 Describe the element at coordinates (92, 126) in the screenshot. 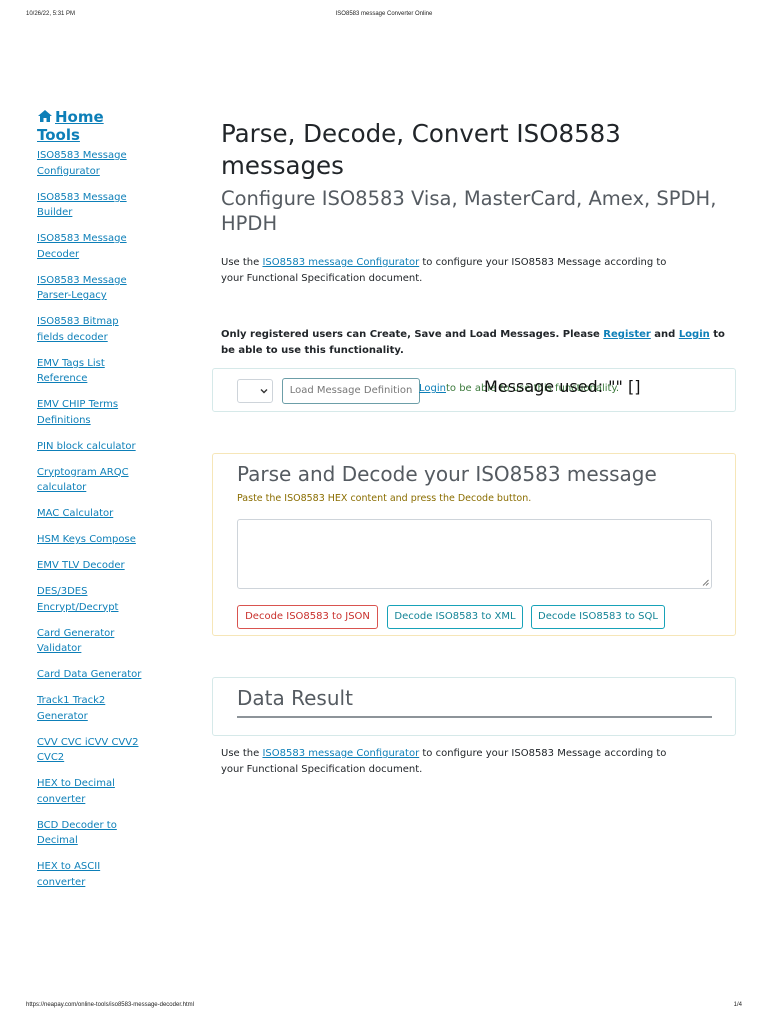

I see `home-tools-link: Home Tools` at that location.